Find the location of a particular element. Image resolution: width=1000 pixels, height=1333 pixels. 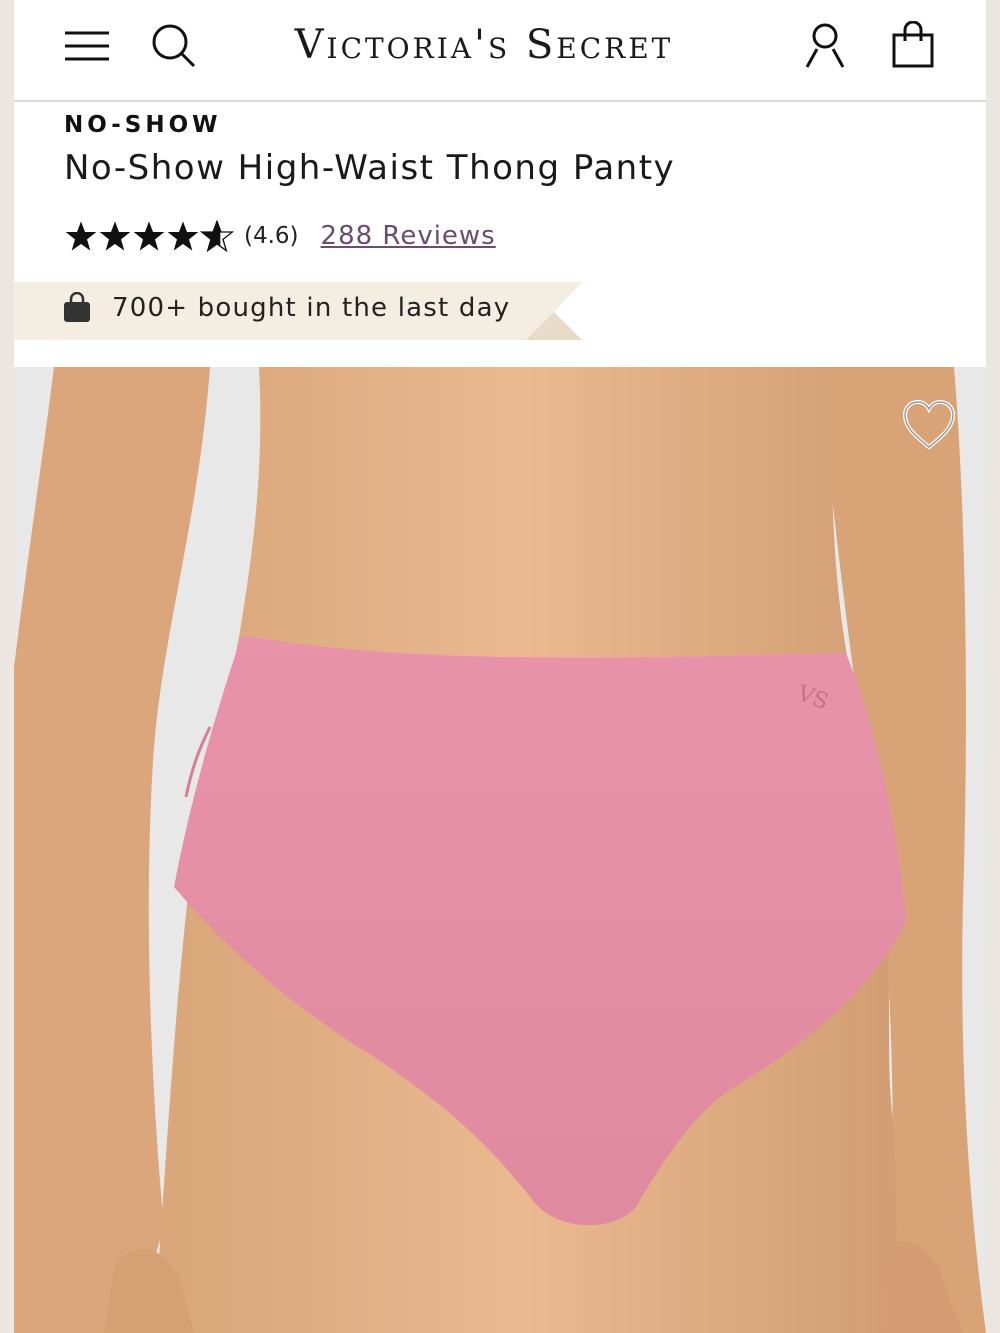

partial-star-icon is located at coordinates (217, 236).